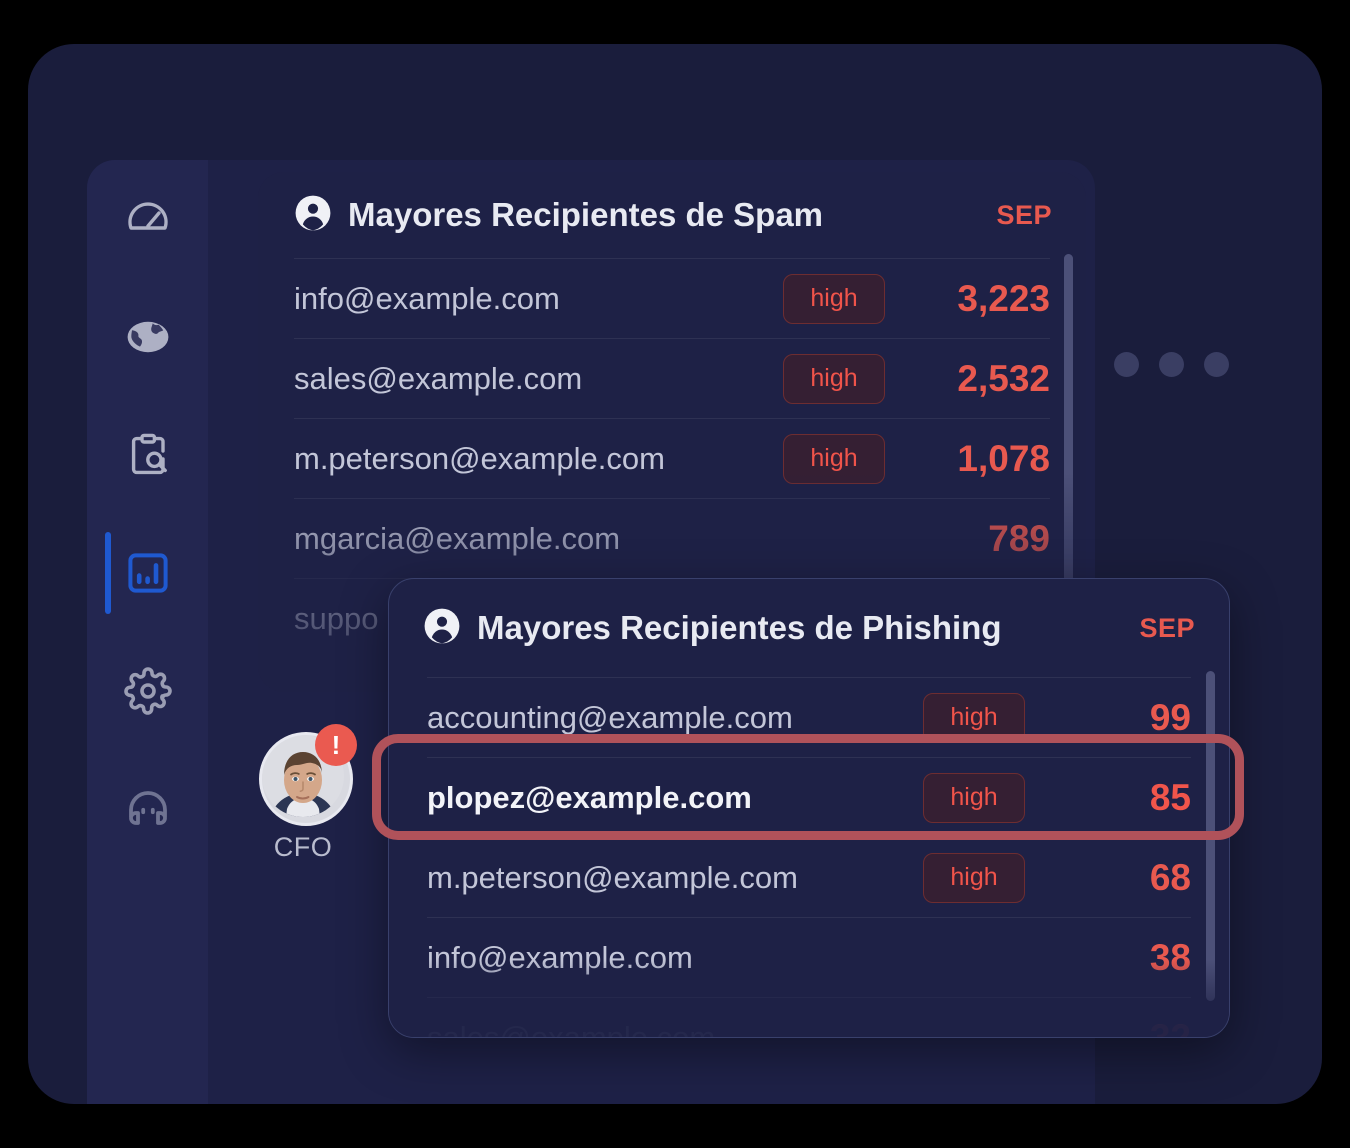 The height and width of the screenshot is (1148, 1350). I want to click on speedometer-icon, so click(148, 219).